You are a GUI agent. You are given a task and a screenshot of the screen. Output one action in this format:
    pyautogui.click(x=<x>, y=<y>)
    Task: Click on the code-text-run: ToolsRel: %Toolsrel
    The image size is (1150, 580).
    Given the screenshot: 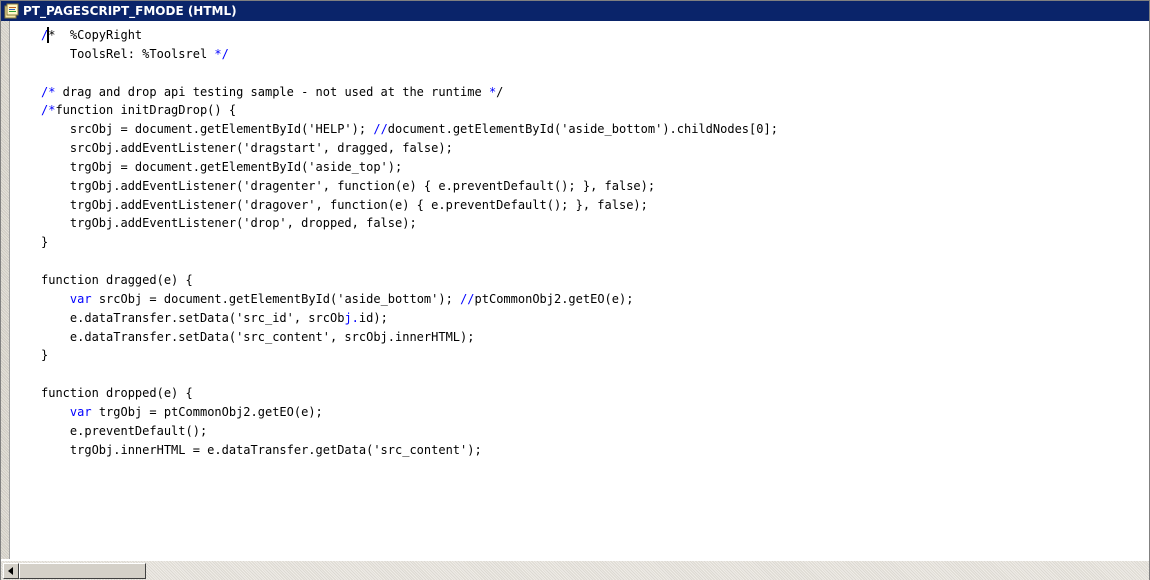 What is the action you would take?
    pyautogui.click(x=128, y=53)
    